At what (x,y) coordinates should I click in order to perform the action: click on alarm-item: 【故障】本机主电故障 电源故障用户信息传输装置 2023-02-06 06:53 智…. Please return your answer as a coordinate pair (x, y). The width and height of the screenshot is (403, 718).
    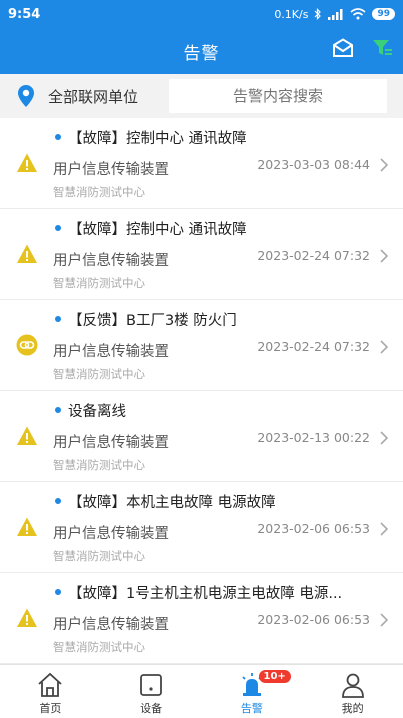
    Looking at the image, I should click on (201, 527).